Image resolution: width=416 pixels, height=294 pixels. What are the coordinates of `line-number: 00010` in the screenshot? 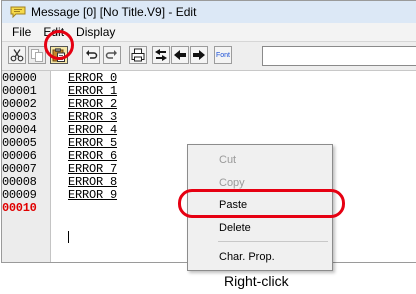 It's located at (19, 208).